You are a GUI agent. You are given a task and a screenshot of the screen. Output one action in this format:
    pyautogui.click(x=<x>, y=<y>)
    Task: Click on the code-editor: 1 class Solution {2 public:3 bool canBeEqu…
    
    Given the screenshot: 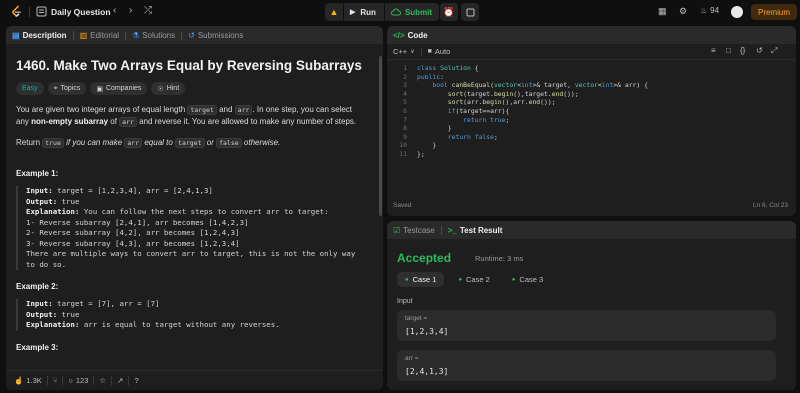 What is the action you would take?
    pyautogui.click(x=591, y=111)
    